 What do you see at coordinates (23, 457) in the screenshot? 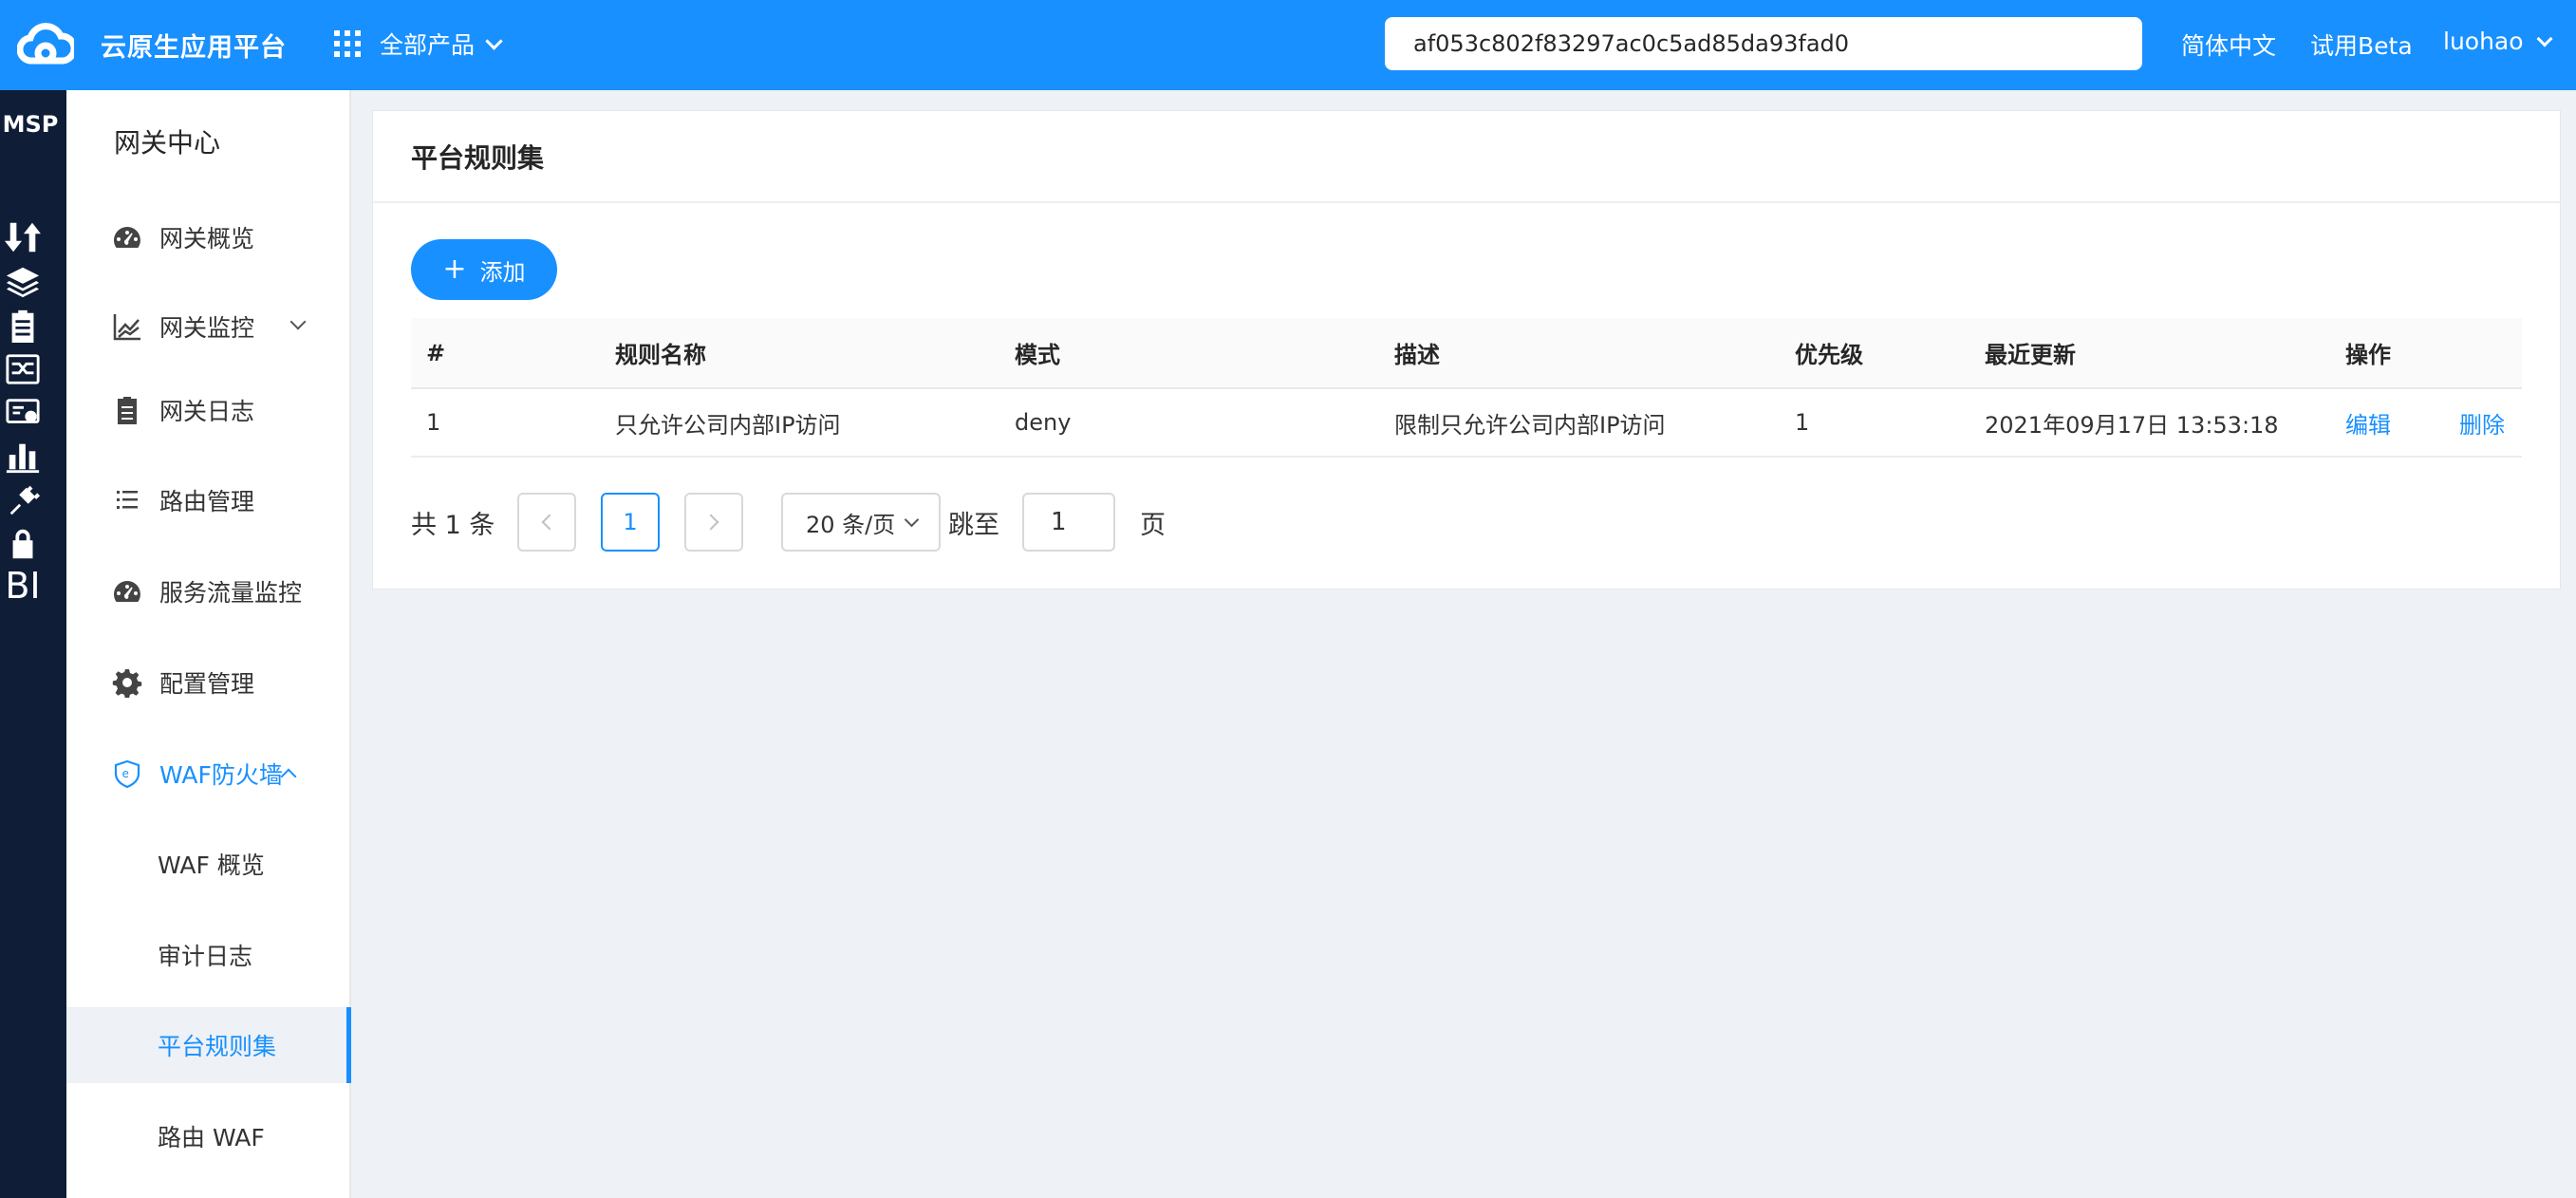
I see `bar-chart-icon` at bounding box center [23, 457].